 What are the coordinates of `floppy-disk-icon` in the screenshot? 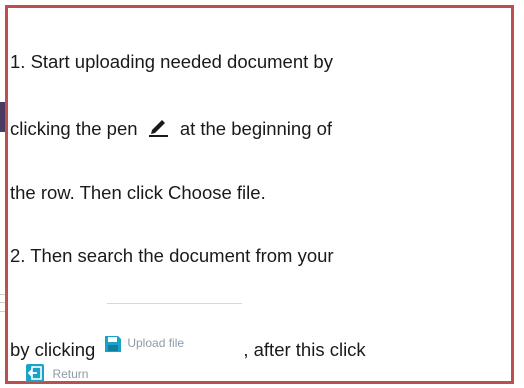 It's located at (113, 344).